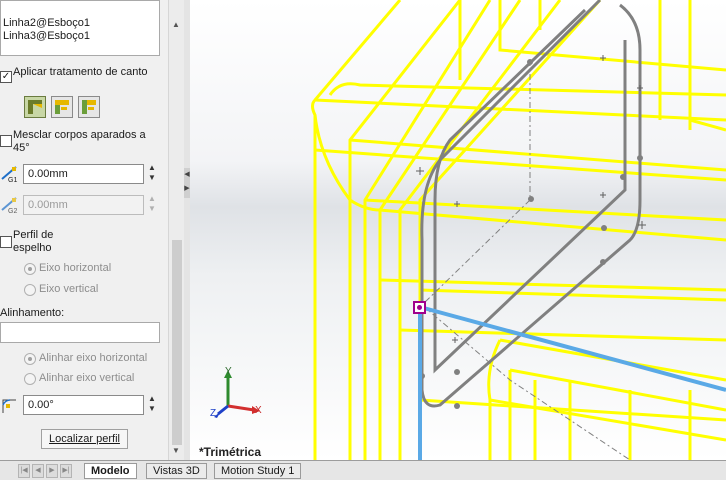  What do you see at coordinates (30, 290) in the screenshot?
I see `vertical-axis-radio` at bounding box center [30, 290].